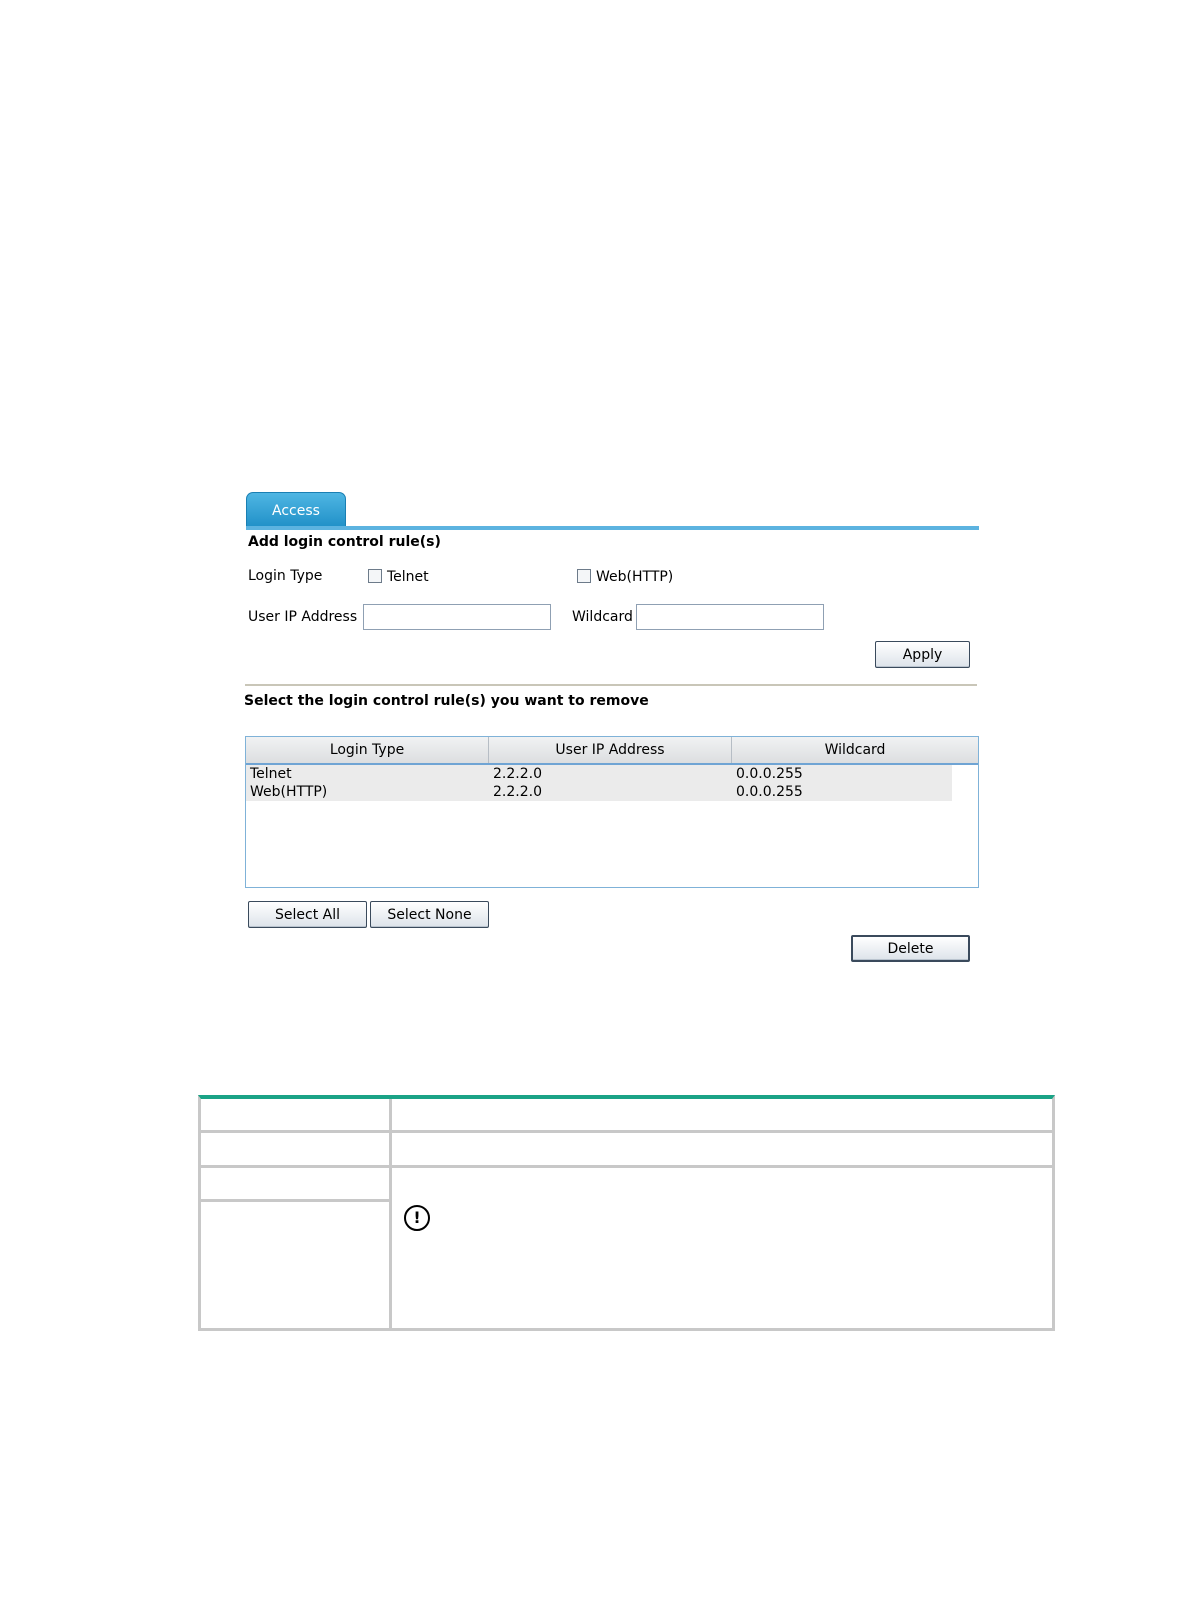 The width and height of the screenshot is (1190, 1616). I want to click on tab-access: Access, so click(296, 510).